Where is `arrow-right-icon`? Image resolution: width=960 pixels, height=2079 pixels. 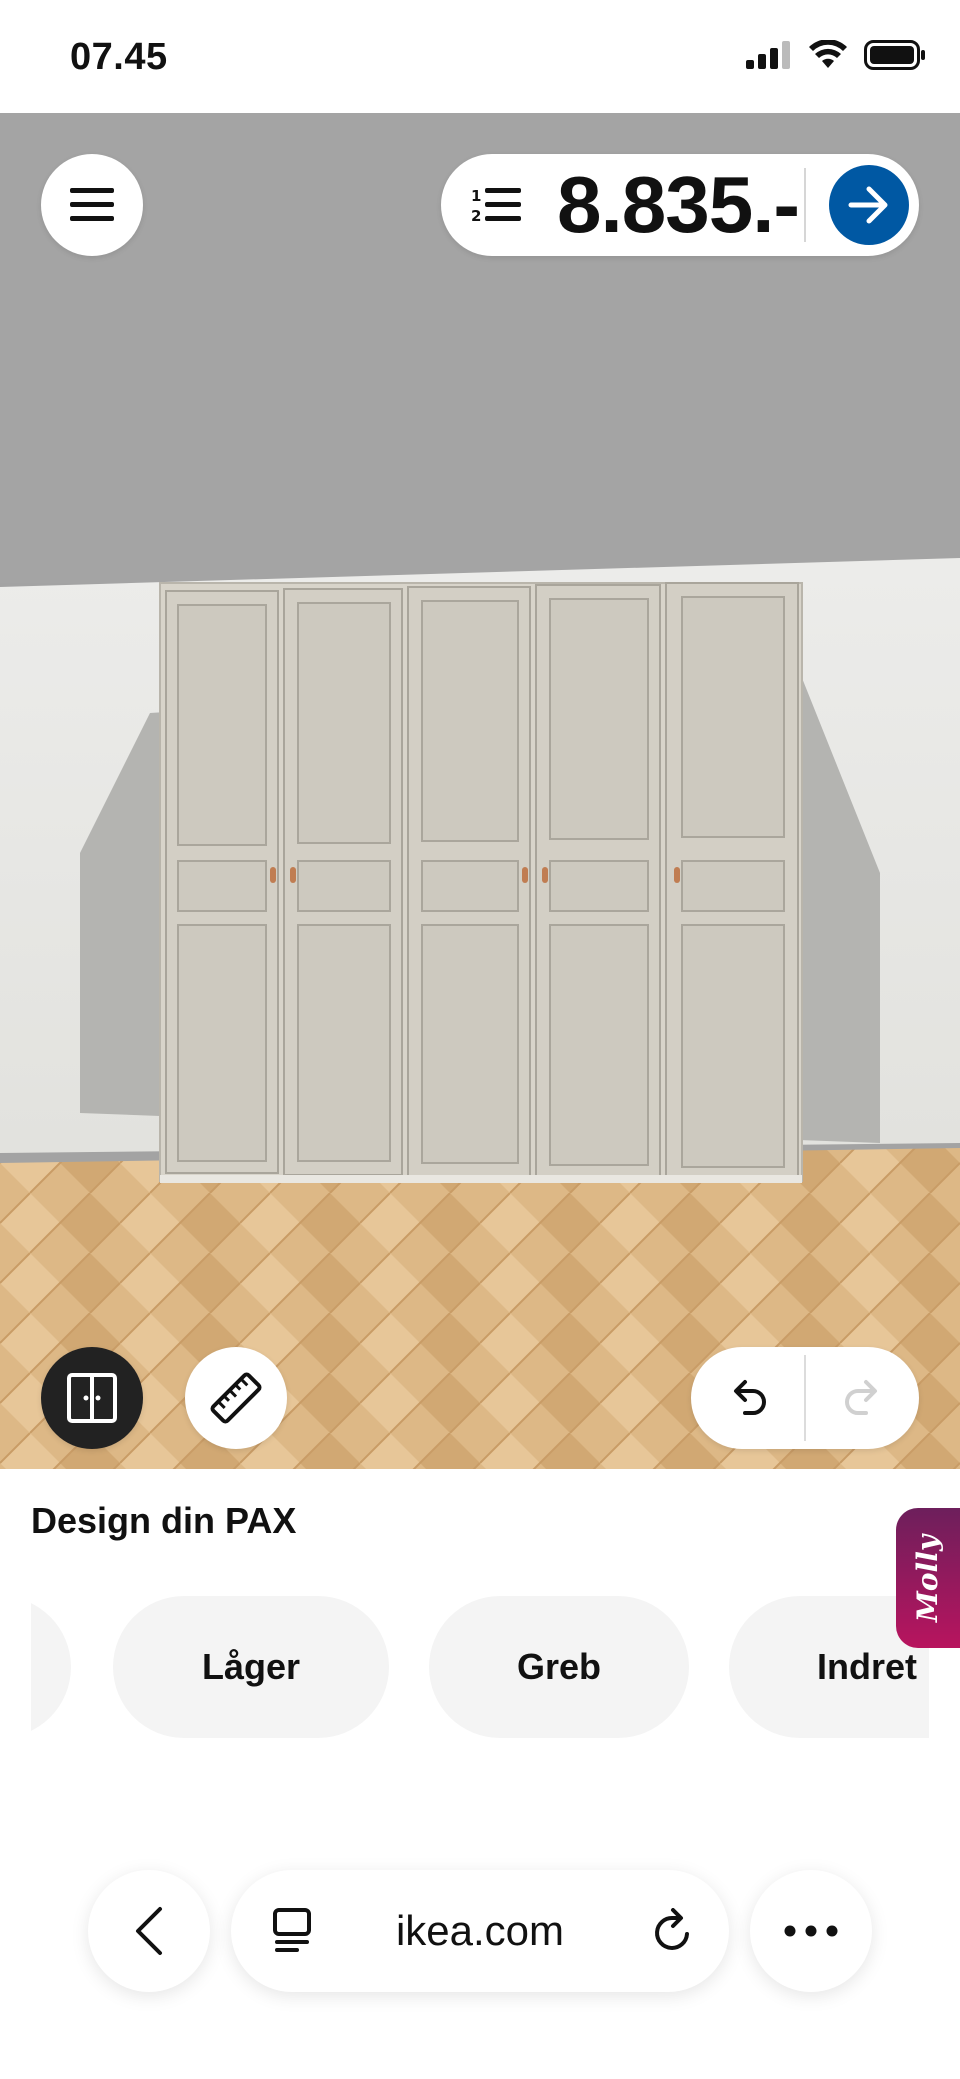 arrow-right-icon is located at coordinates (868, 205).